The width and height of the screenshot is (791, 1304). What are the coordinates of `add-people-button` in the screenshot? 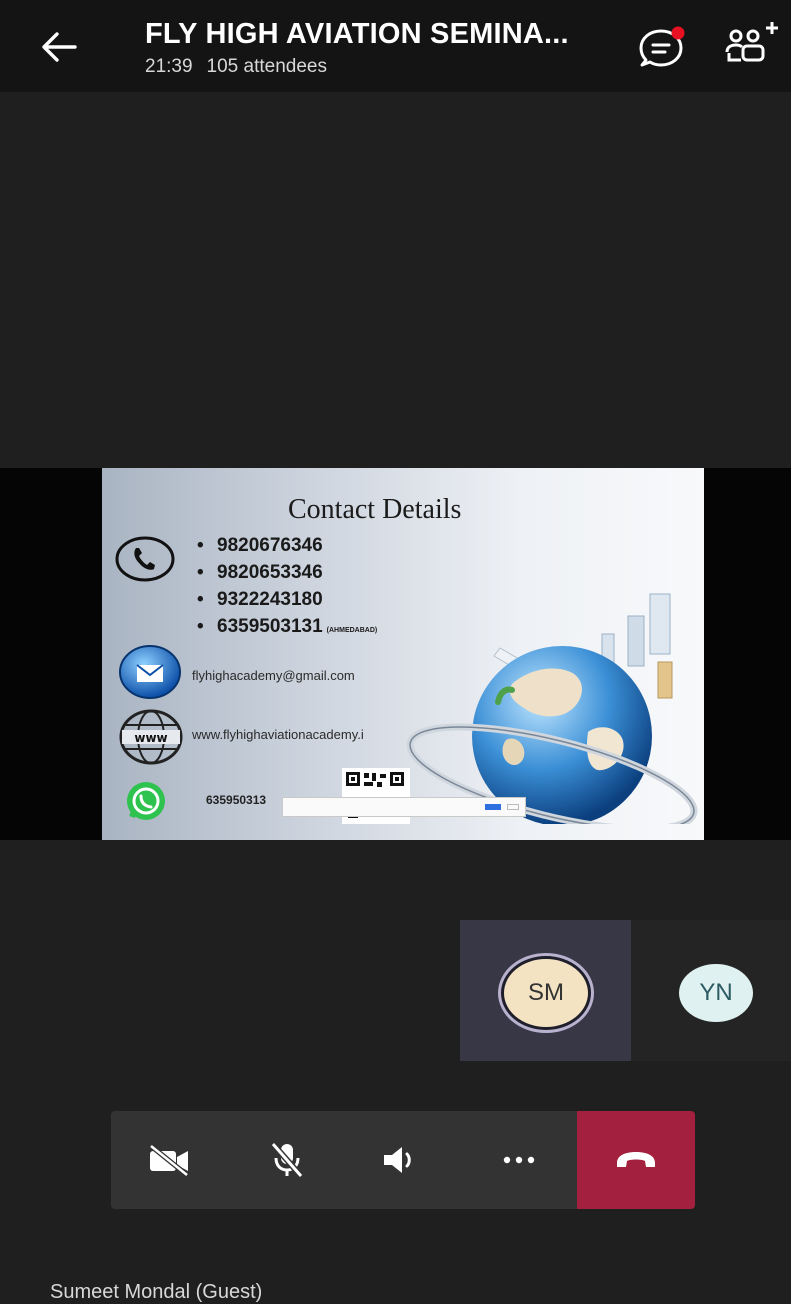 It's located at (751, 47).